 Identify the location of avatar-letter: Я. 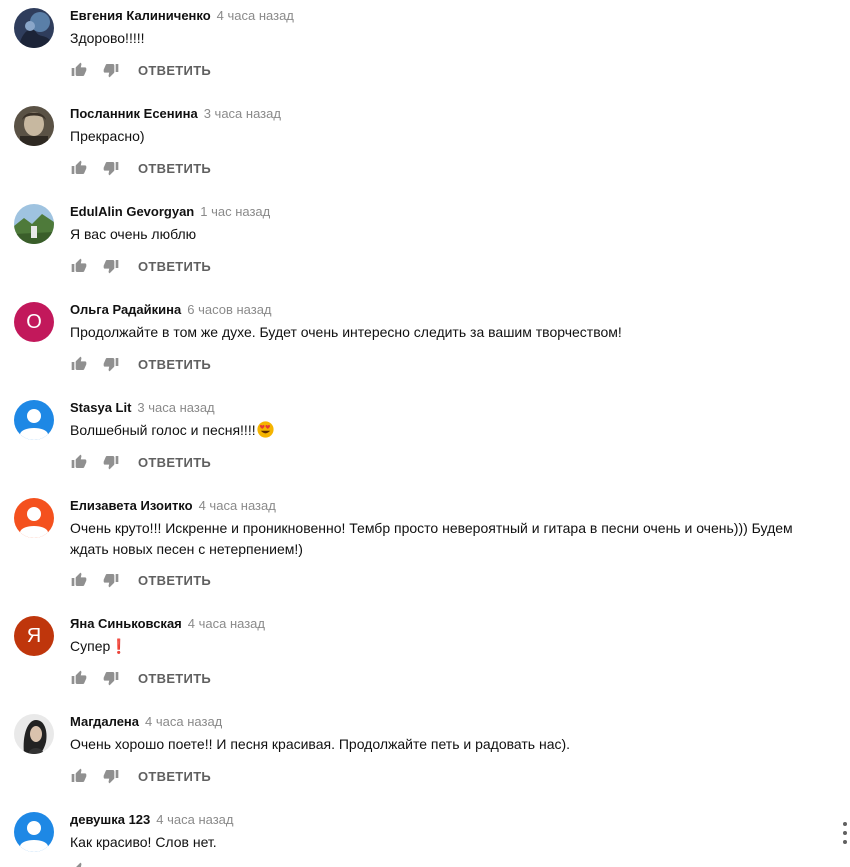
(34, 636).